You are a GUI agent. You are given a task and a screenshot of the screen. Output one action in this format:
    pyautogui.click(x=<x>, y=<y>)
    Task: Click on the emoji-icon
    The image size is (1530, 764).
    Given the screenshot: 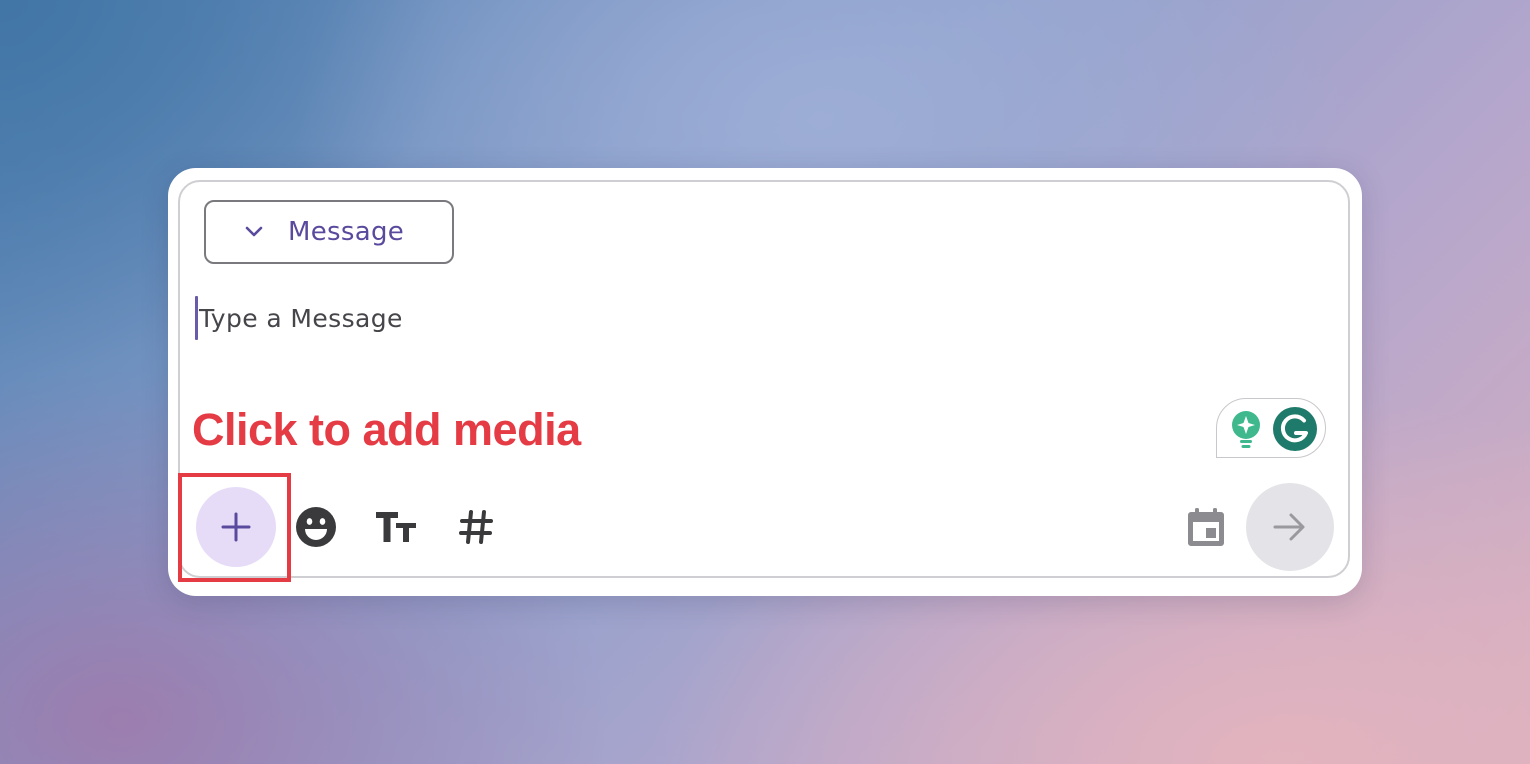 What is the action you would take?
    pyautogui.click(x=316, y=527)
    